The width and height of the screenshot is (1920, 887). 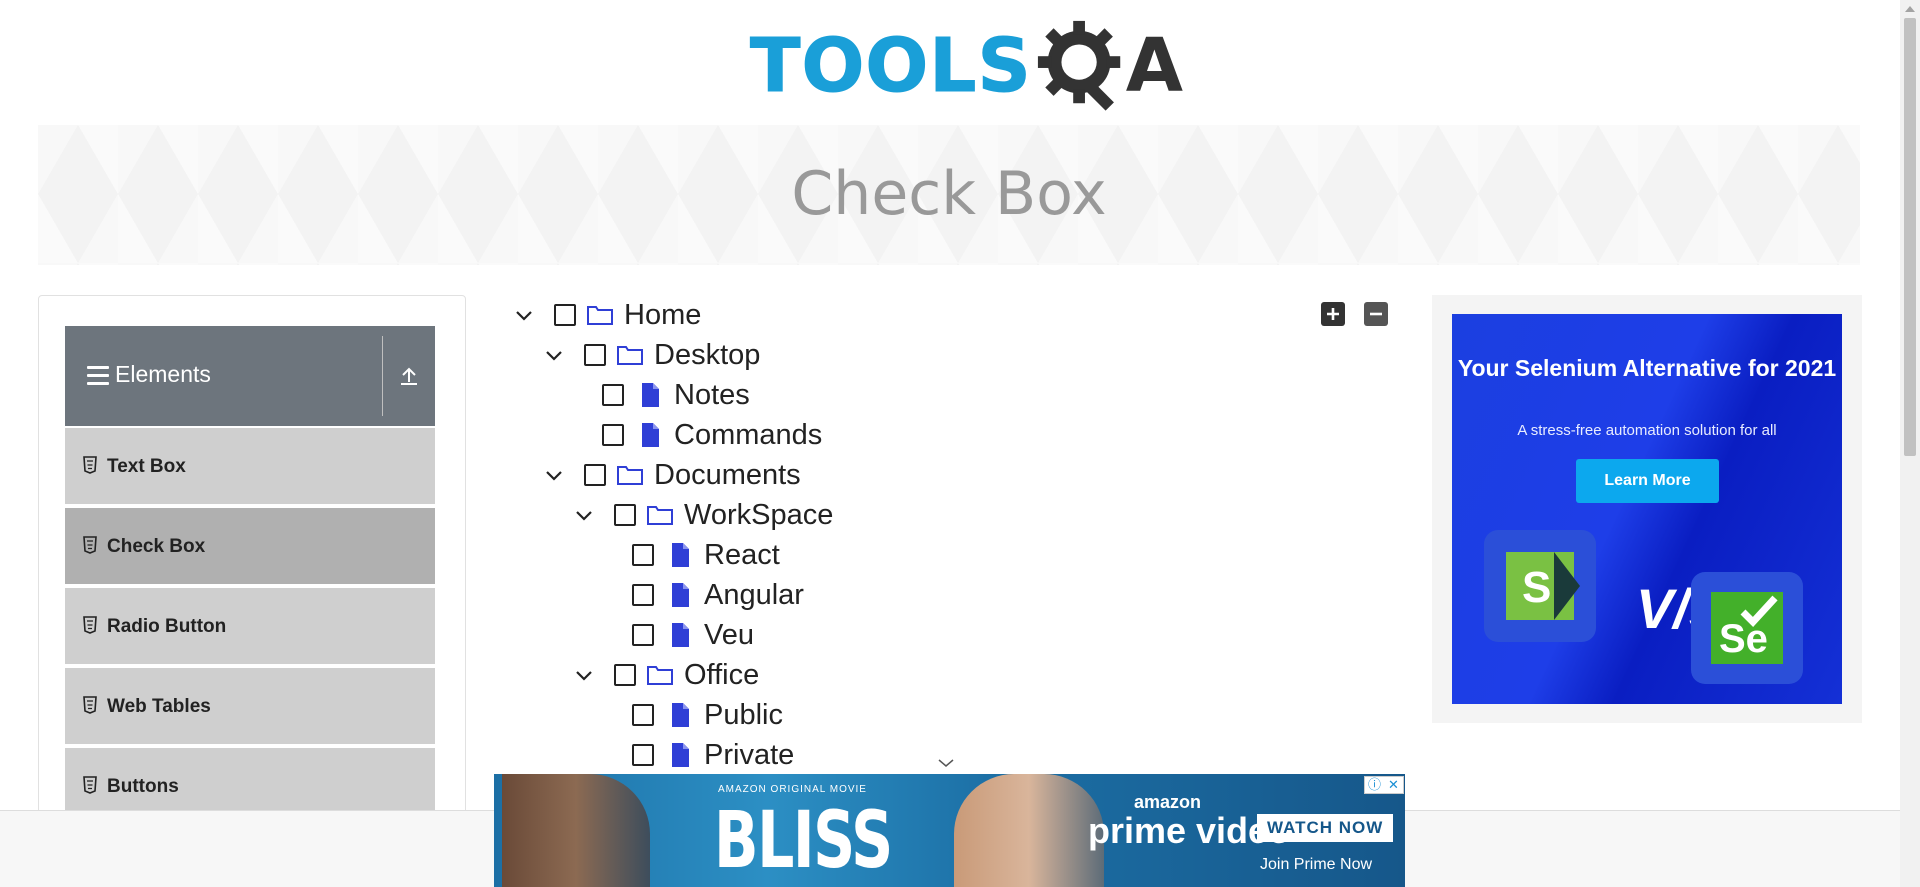 I want to click on sidebar-item-label: Check Box, so click(x=156, y=546).